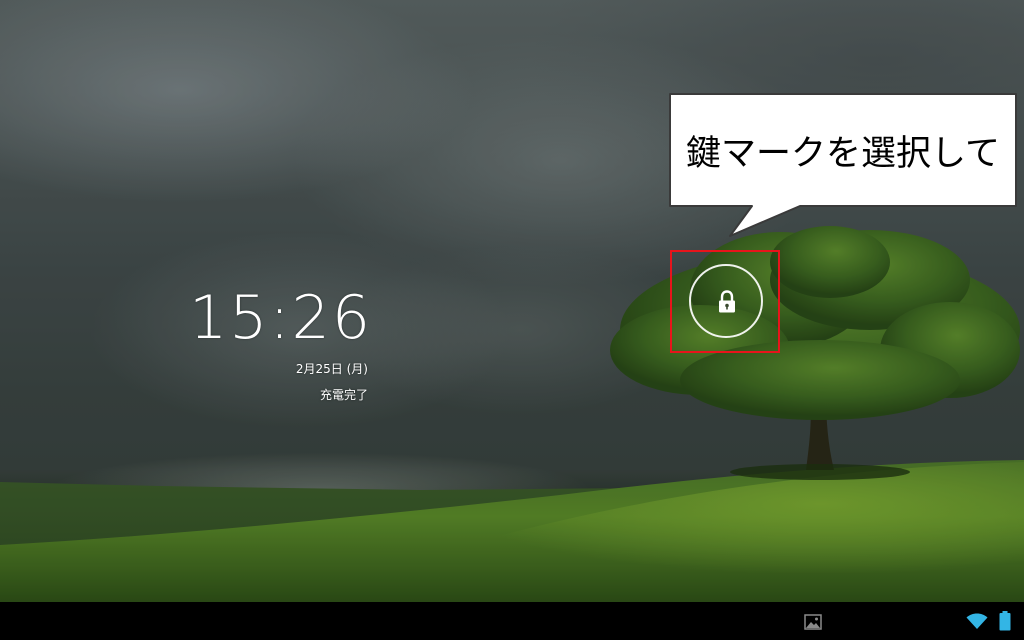 This screenshot has height=640, width=1024. What do you see at coordinates (512, 621) in the screenshot?
I see `system-bar` at bounding box center [512, 621].